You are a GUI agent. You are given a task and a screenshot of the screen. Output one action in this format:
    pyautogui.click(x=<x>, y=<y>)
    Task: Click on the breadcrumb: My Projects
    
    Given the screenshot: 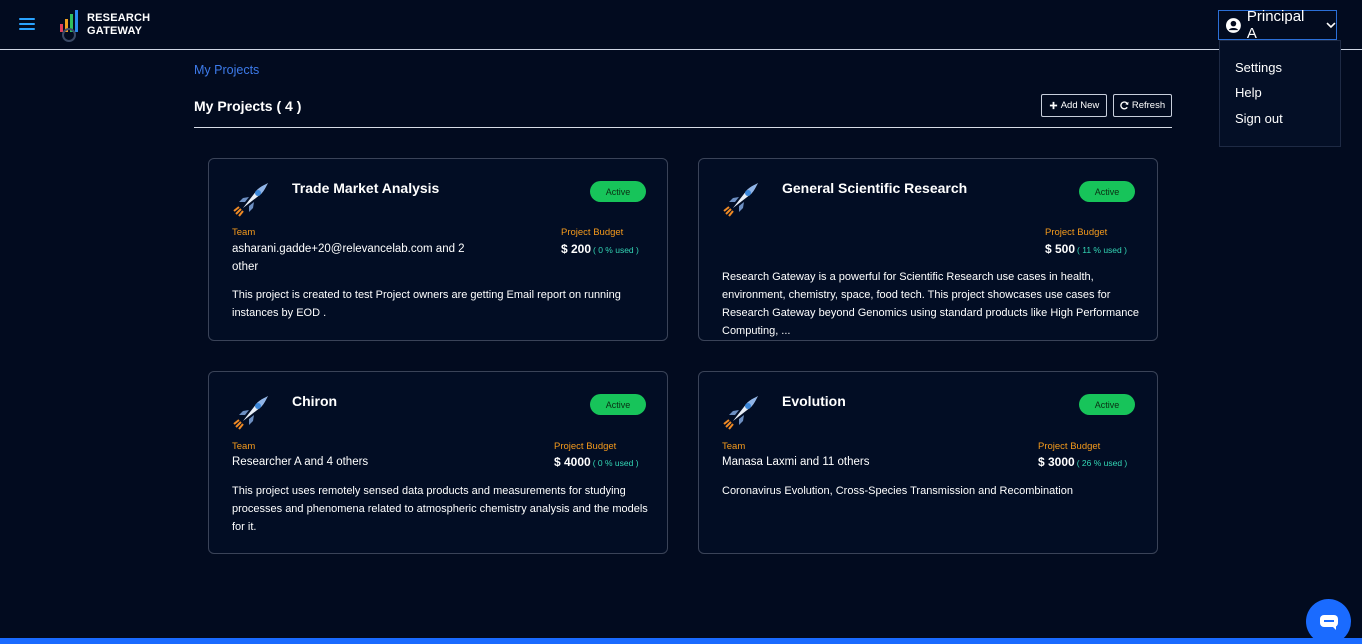 What is the action you would take?
    pyautogui.click(x=226, y=70)
    